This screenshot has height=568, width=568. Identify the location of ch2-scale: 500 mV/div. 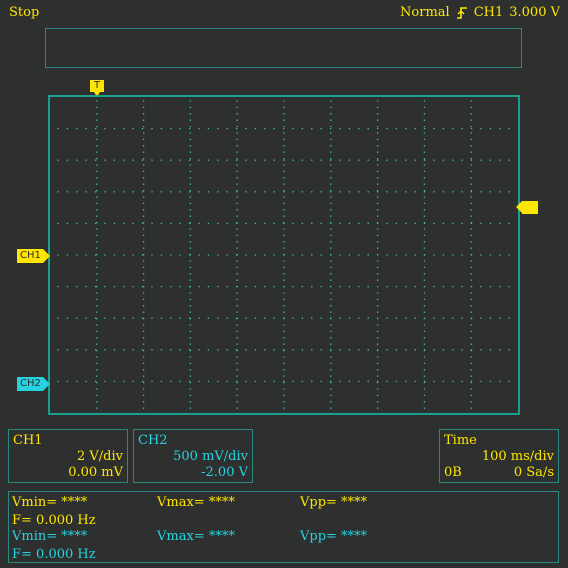
(210, 456).